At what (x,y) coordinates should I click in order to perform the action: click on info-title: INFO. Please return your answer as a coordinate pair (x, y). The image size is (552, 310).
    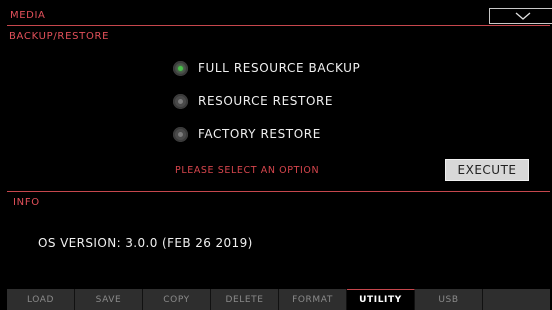
    Looking at the image, I should click on (26, 202).